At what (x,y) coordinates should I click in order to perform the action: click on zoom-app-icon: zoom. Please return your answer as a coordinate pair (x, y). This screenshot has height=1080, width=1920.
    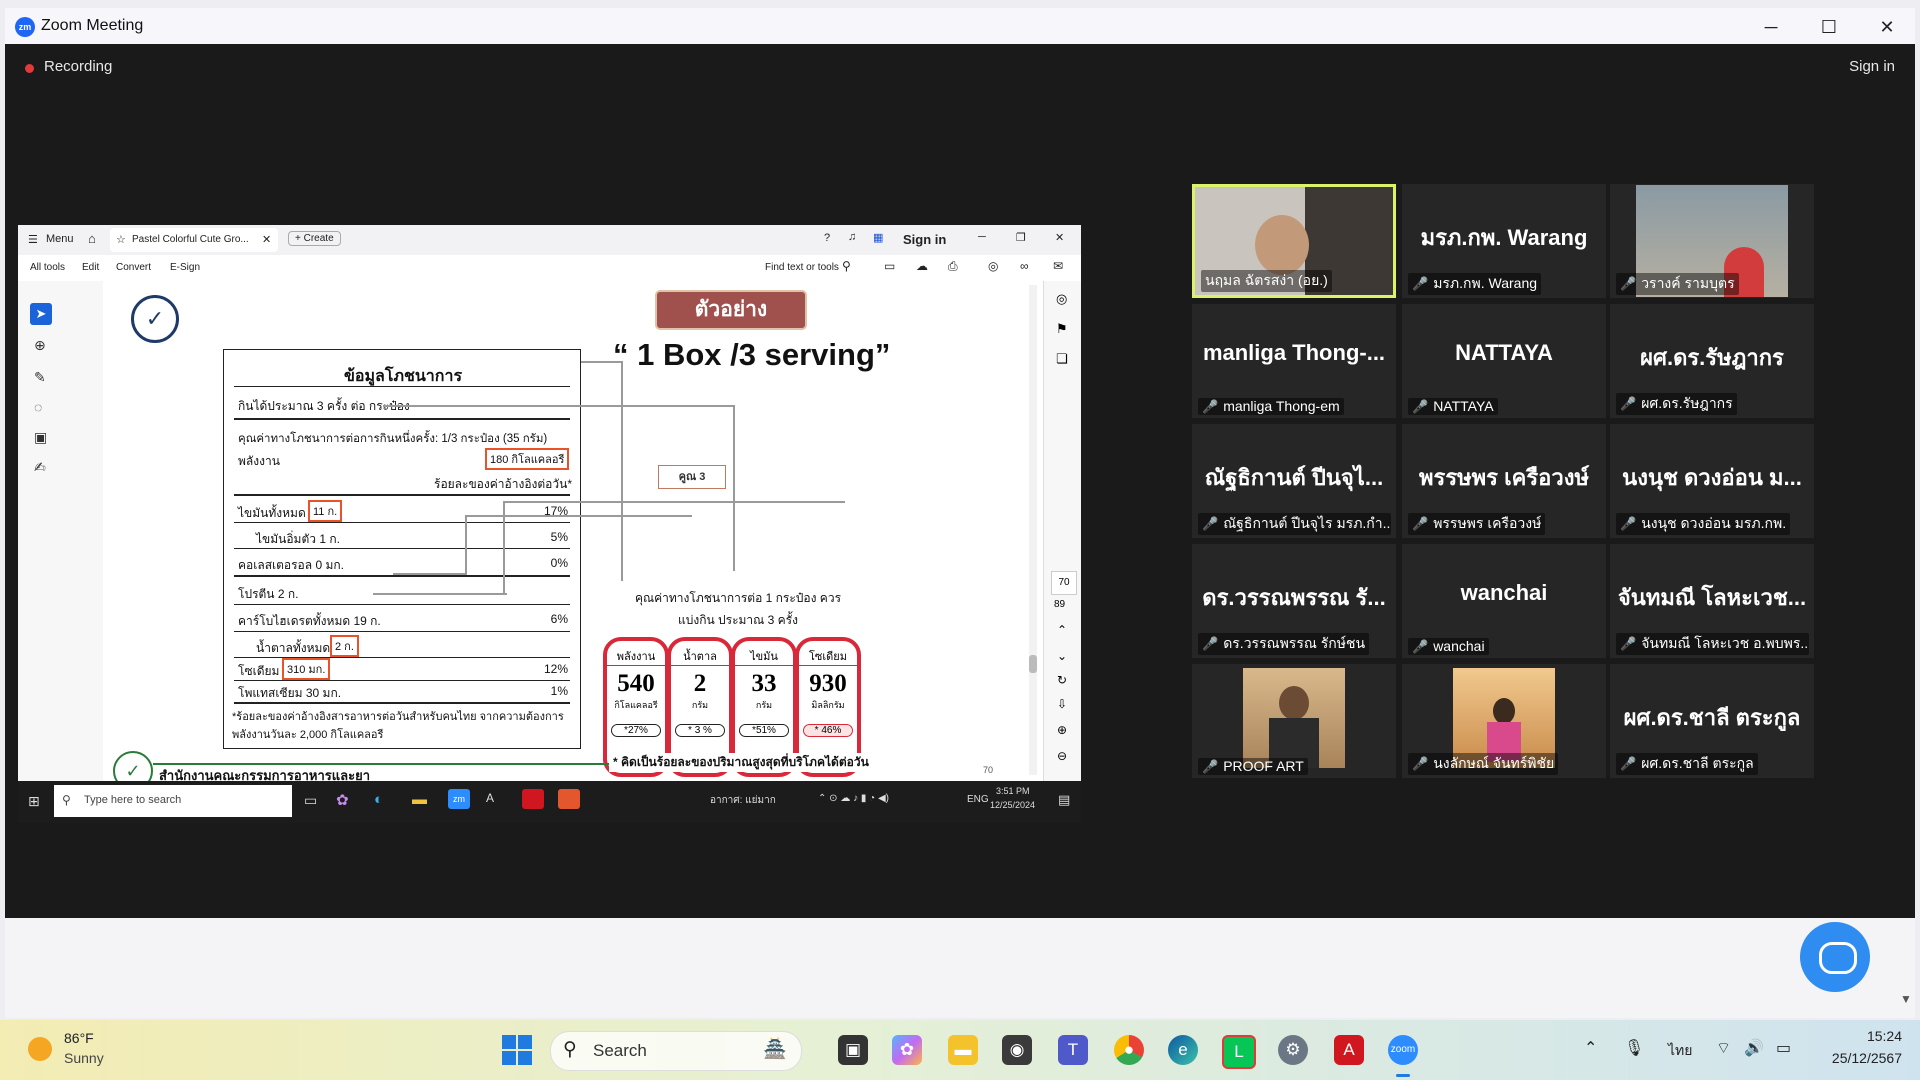
    Looking at the image, I should click on (1403, 1050).